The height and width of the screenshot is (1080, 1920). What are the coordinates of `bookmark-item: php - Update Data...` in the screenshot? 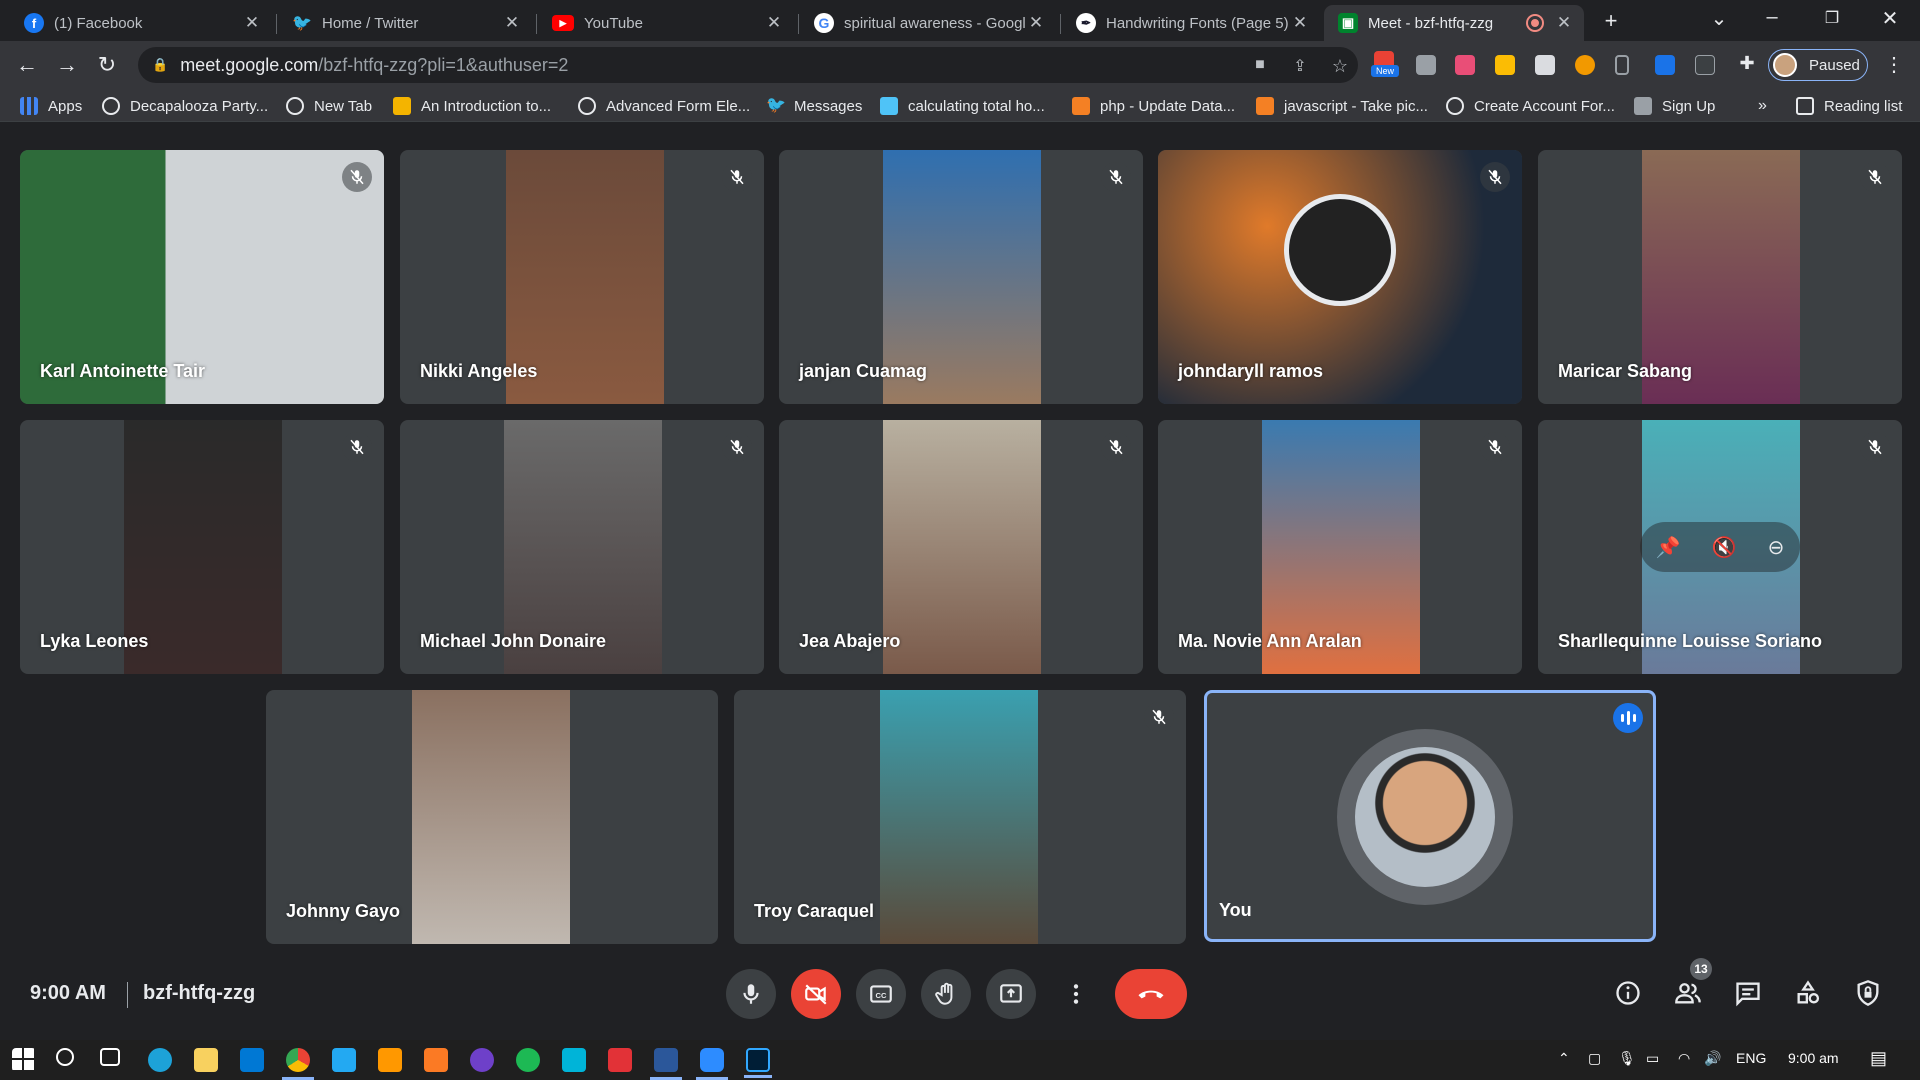 It's located at (1153, 106).